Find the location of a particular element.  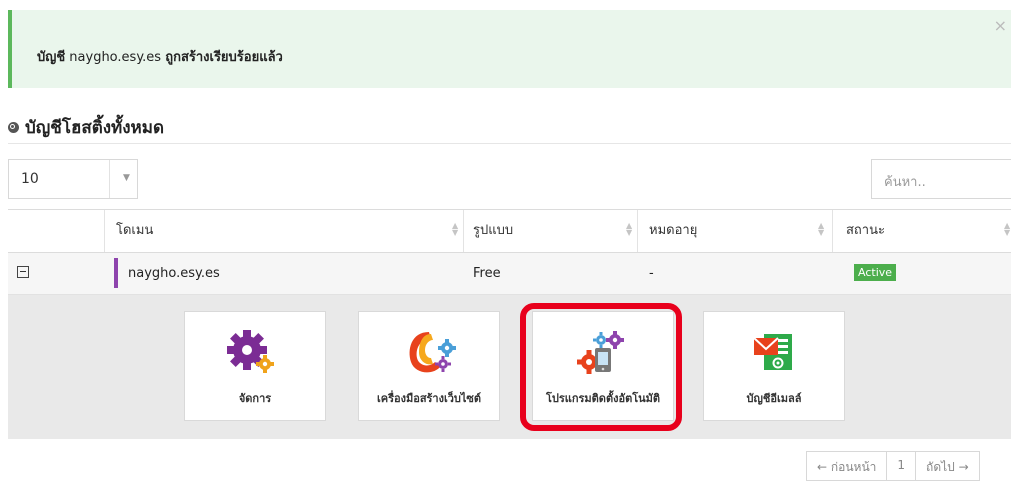

search-input: ค้นหา.. is located at coordinates (941, 179).